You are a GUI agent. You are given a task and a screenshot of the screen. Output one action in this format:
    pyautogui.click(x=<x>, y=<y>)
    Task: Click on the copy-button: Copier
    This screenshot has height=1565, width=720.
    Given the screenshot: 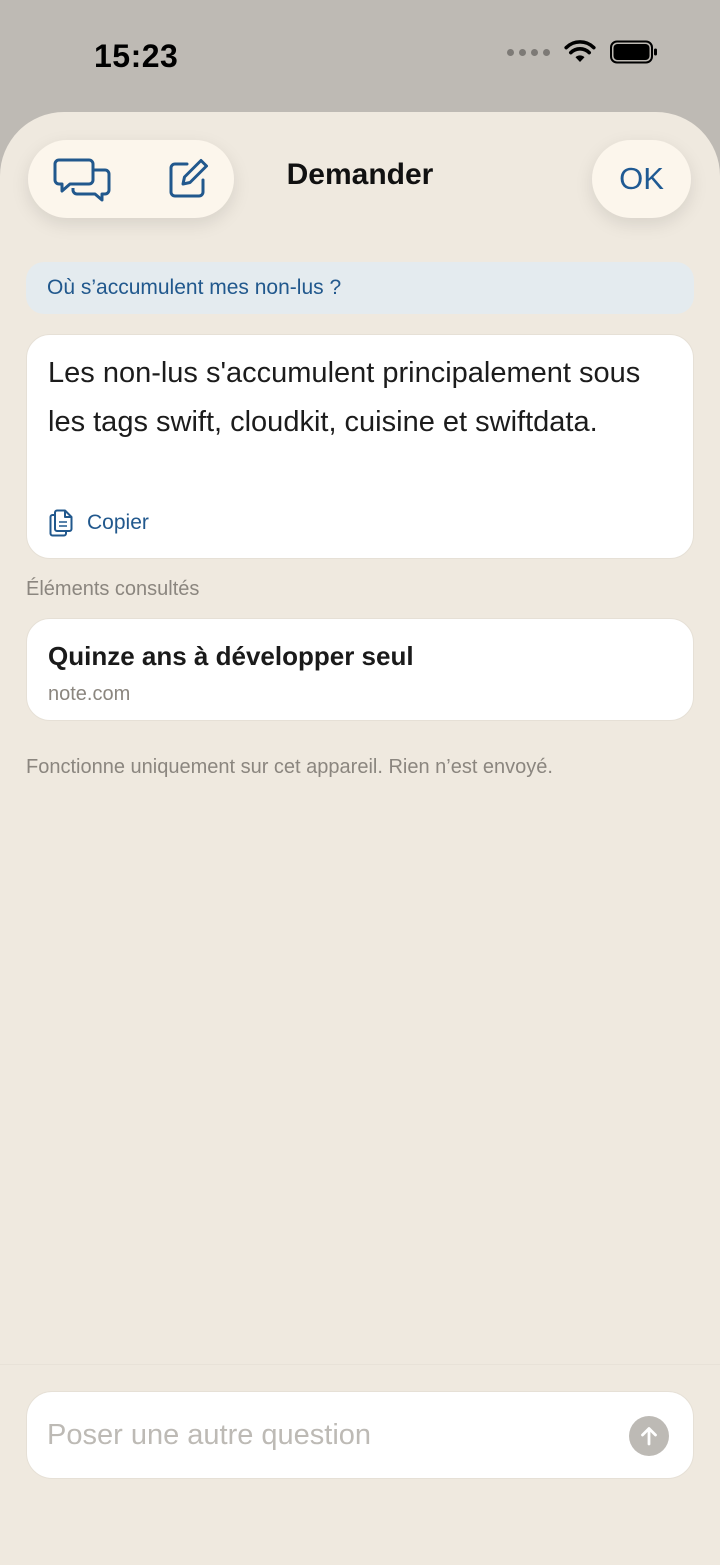 What is the action you would take?
    pyautogui.click(x=99, y=523)
    